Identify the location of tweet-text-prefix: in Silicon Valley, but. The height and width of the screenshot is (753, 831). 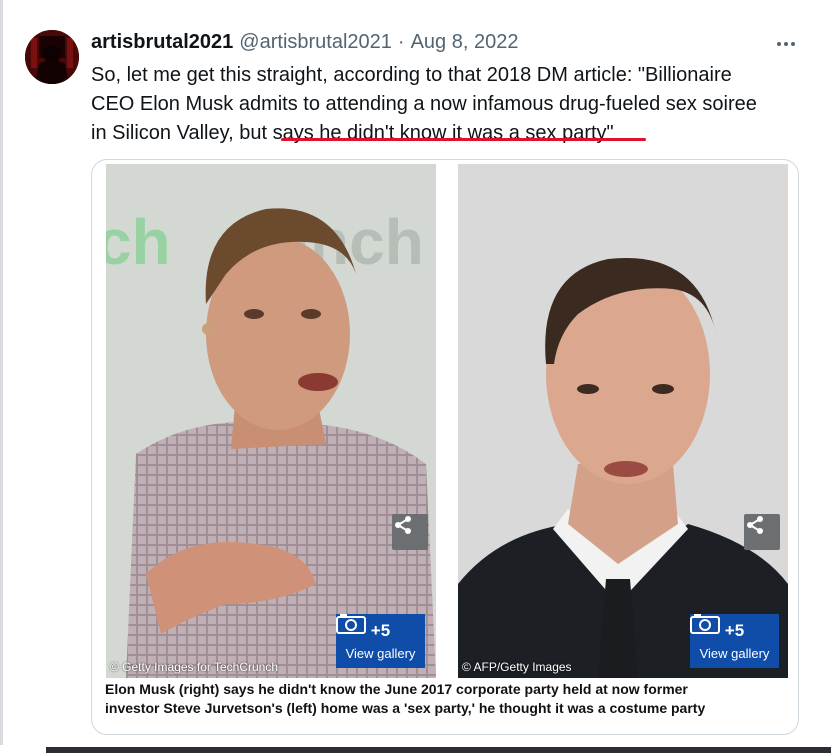
(182, 133).